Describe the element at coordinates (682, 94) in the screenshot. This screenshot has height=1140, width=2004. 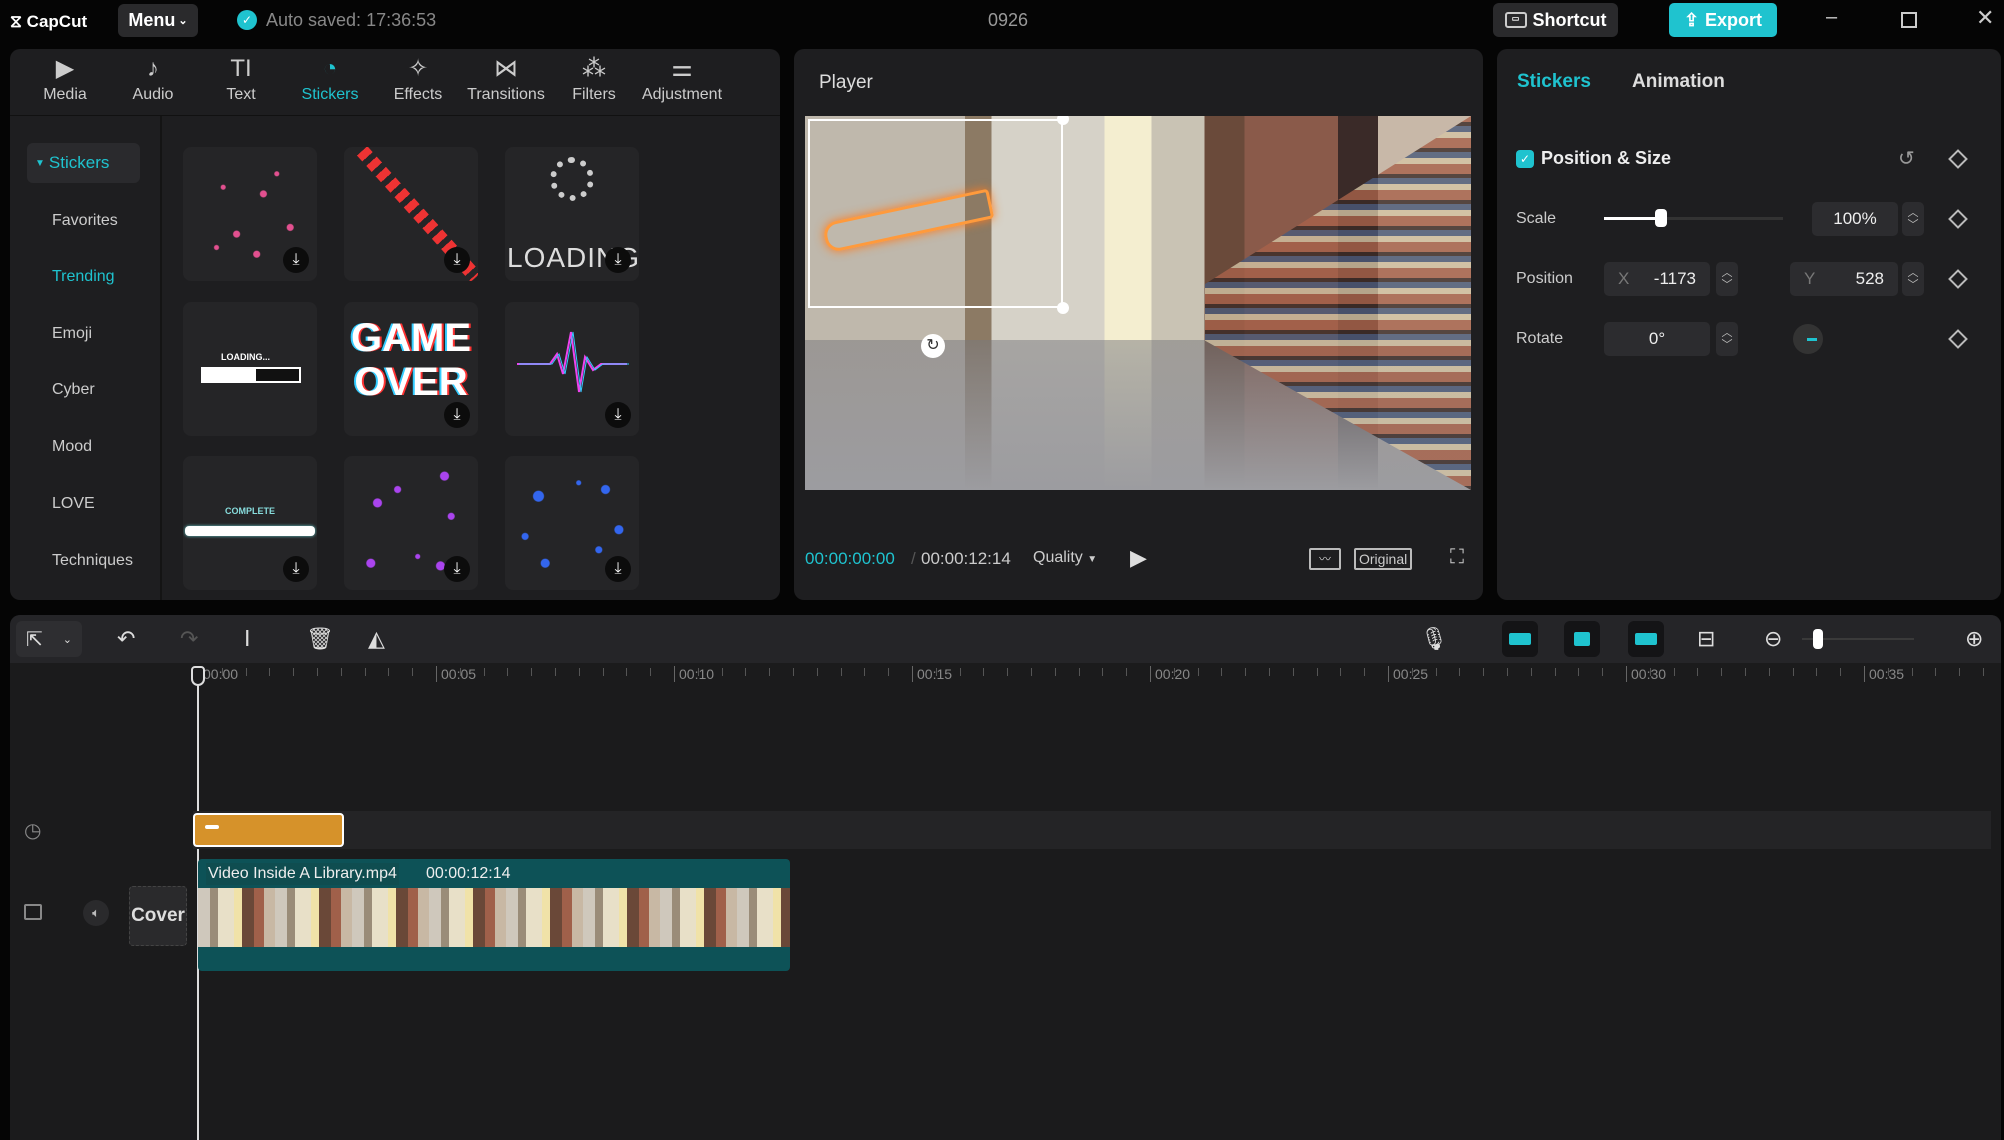
I see `tab-label: Adjustment` at that location.